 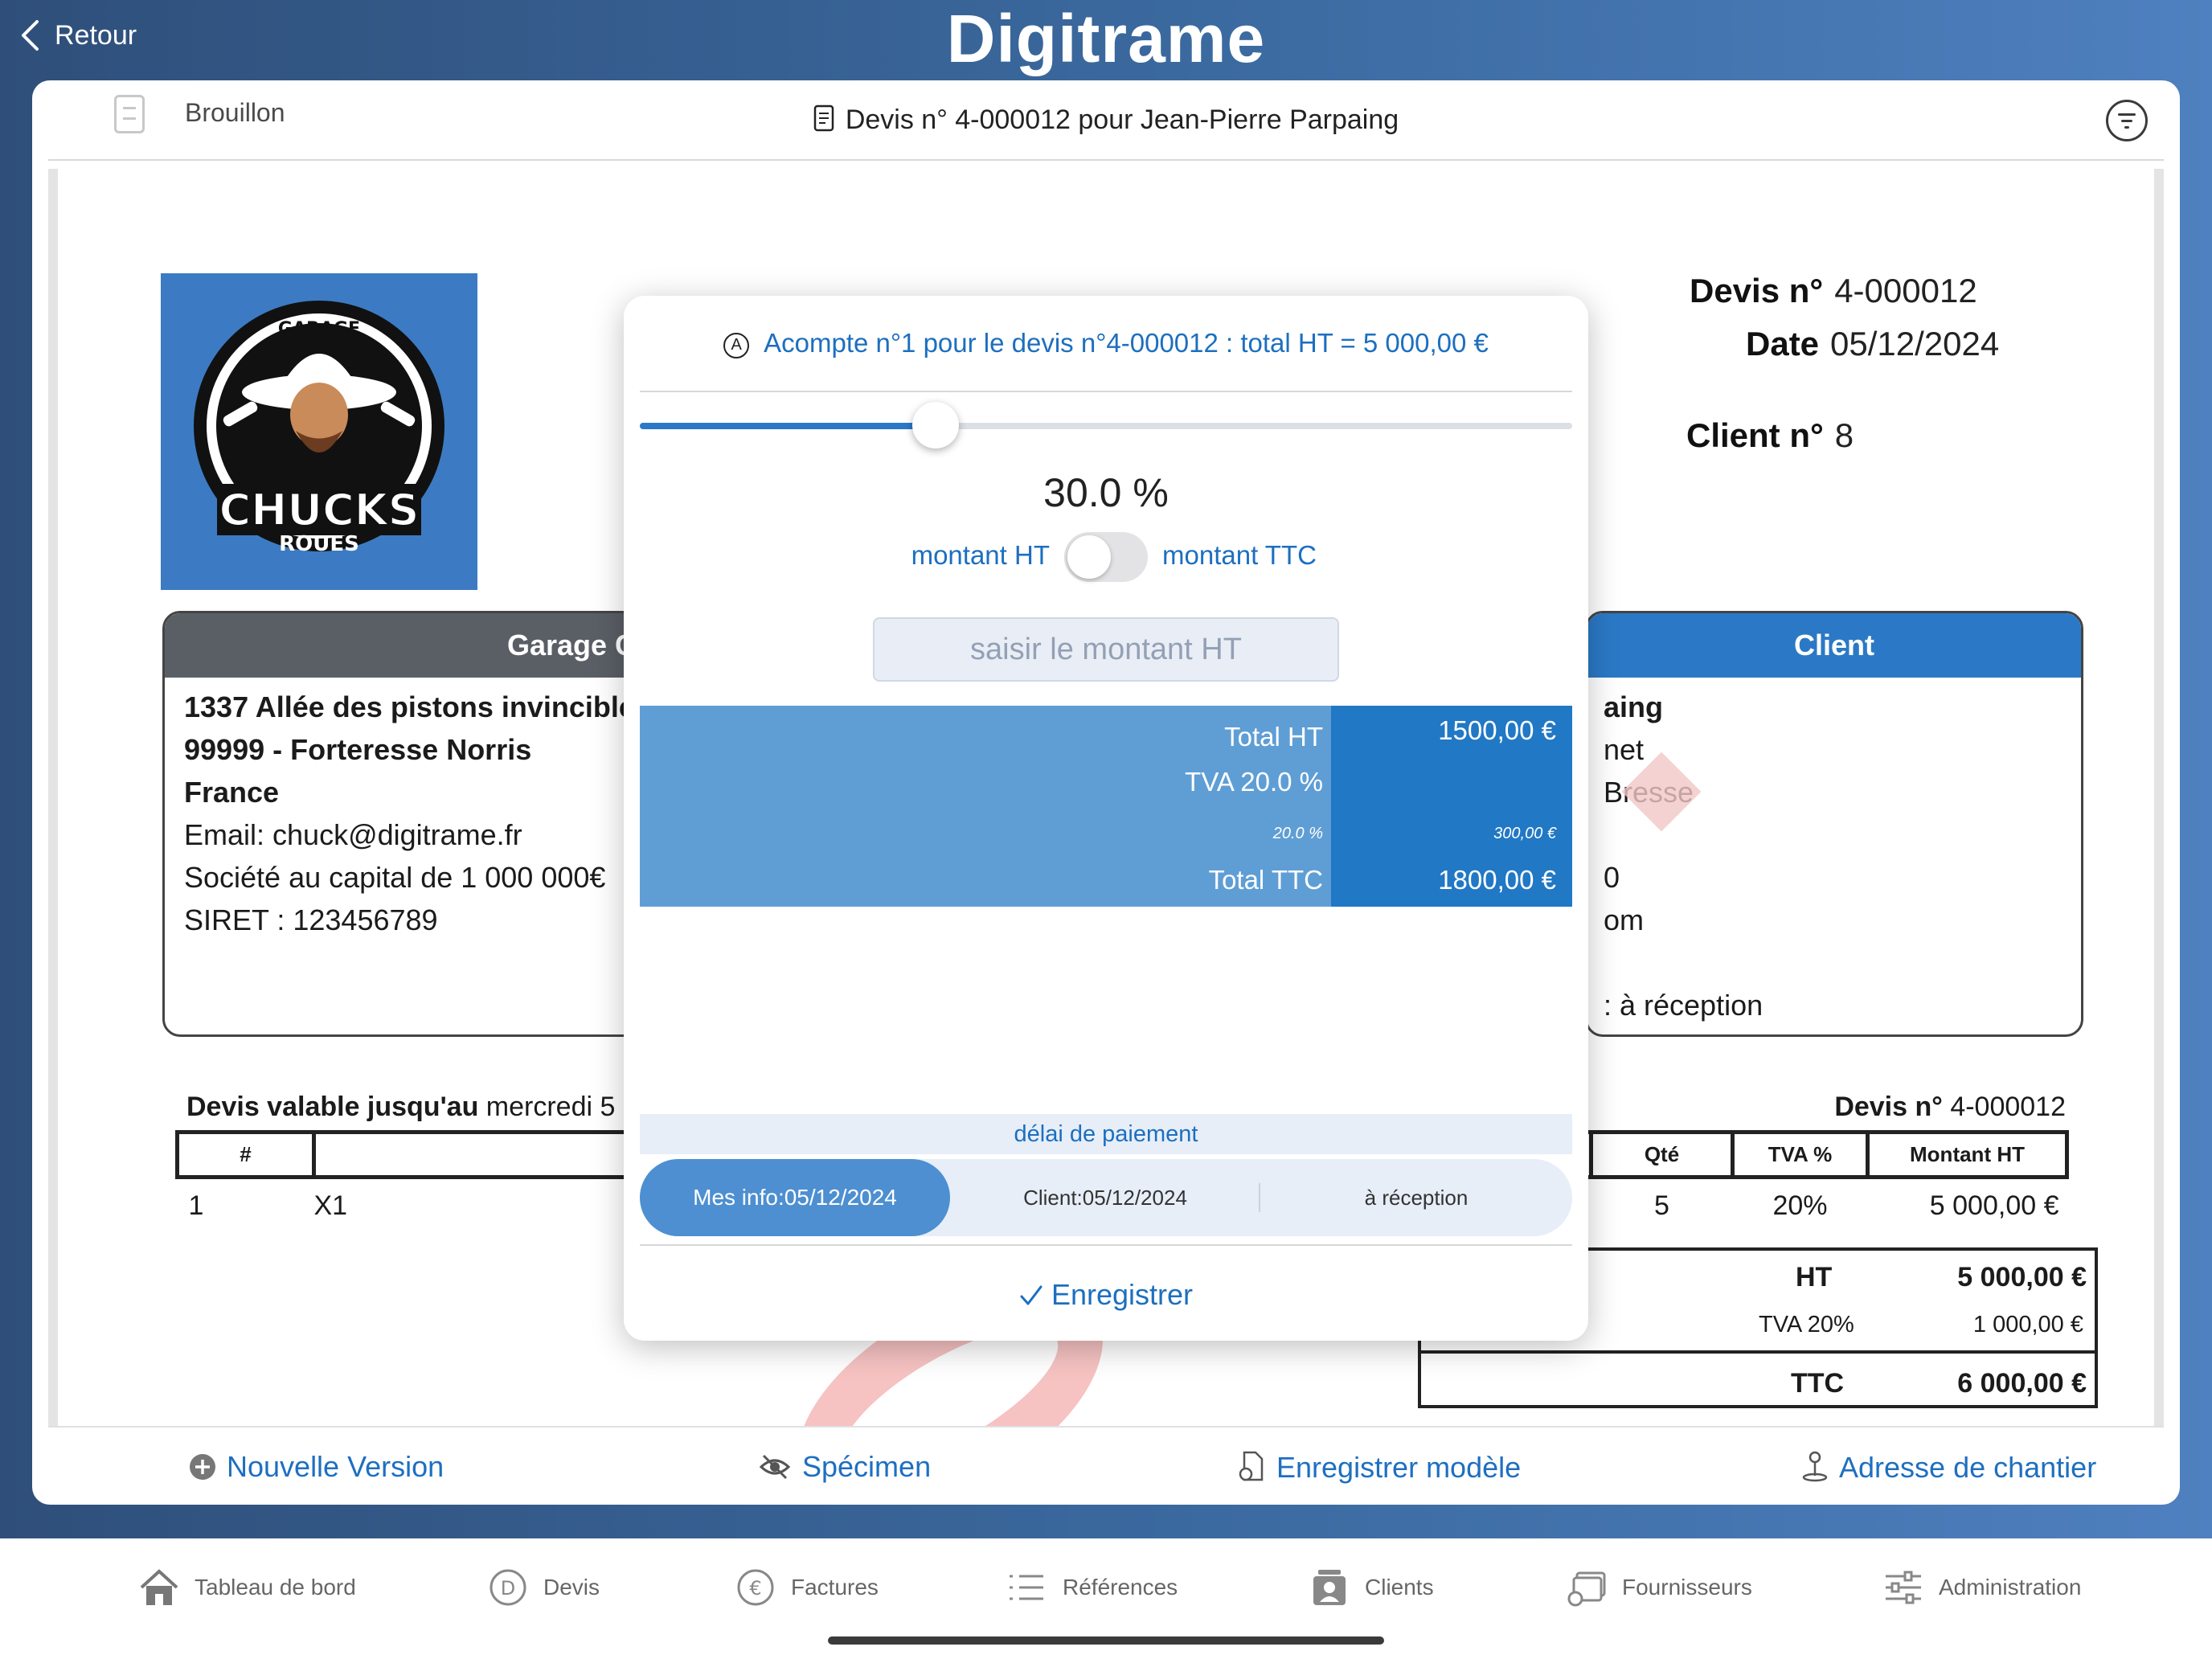 I want to click on doc-save-icon, so click(x=1251, y=1466).